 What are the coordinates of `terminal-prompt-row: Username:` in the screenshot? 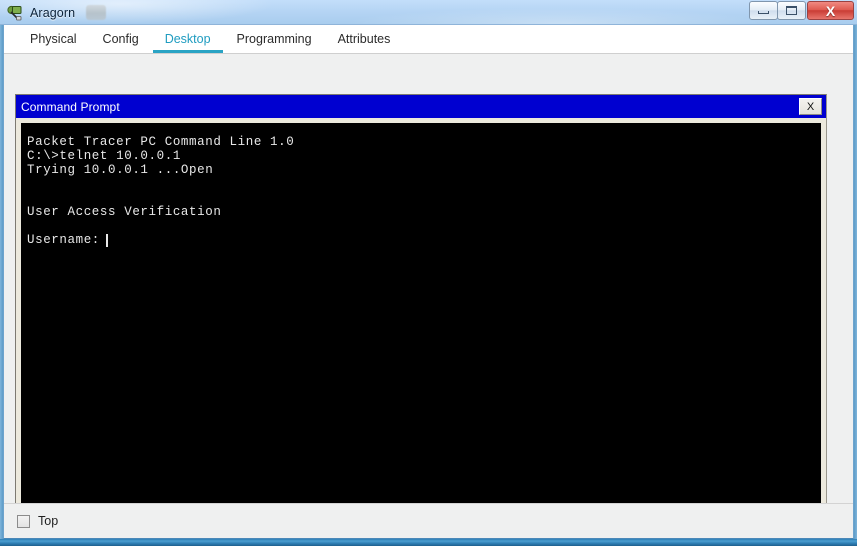 It's located at (424, 240).